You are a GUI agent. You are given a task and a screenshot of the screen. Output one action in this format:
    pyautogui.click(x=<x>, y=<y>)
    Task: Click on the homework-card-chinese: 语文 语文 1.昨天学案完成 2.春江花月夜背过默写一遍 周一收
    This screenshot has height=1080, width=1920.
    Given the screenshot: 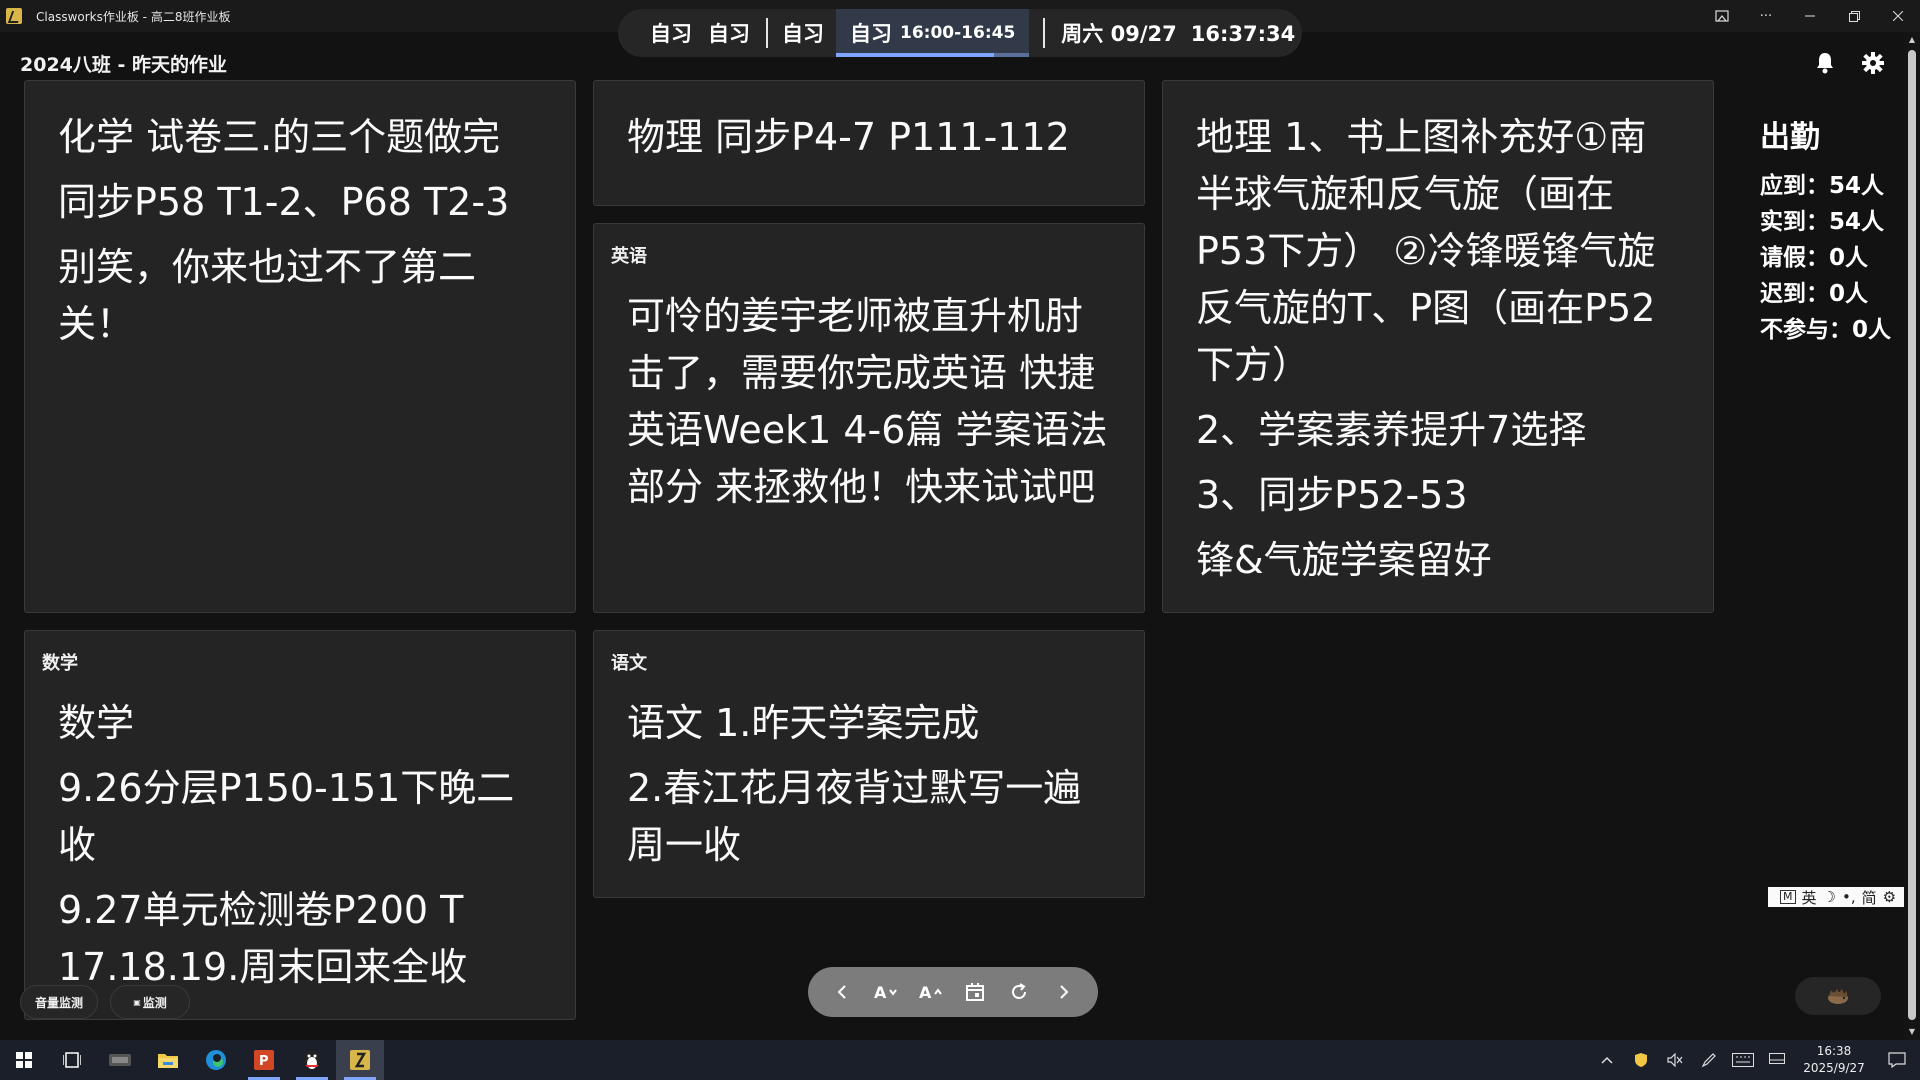 What is the action you would take?
    pyautogui.click(x=869, y=764)
    